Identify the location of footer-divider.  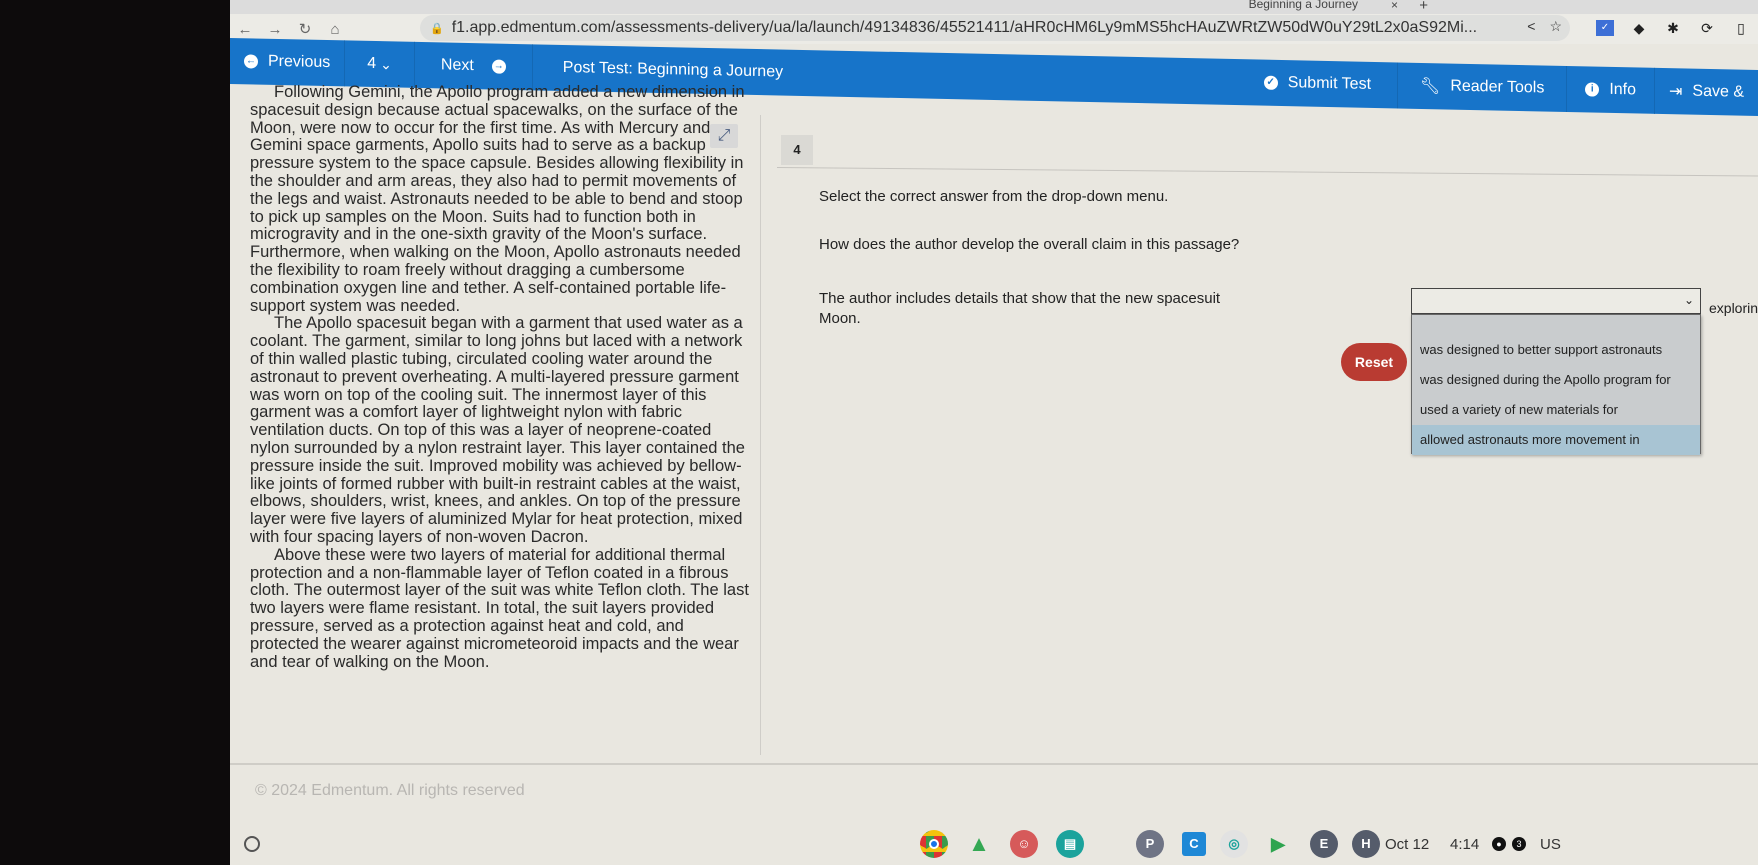
(994, 764).